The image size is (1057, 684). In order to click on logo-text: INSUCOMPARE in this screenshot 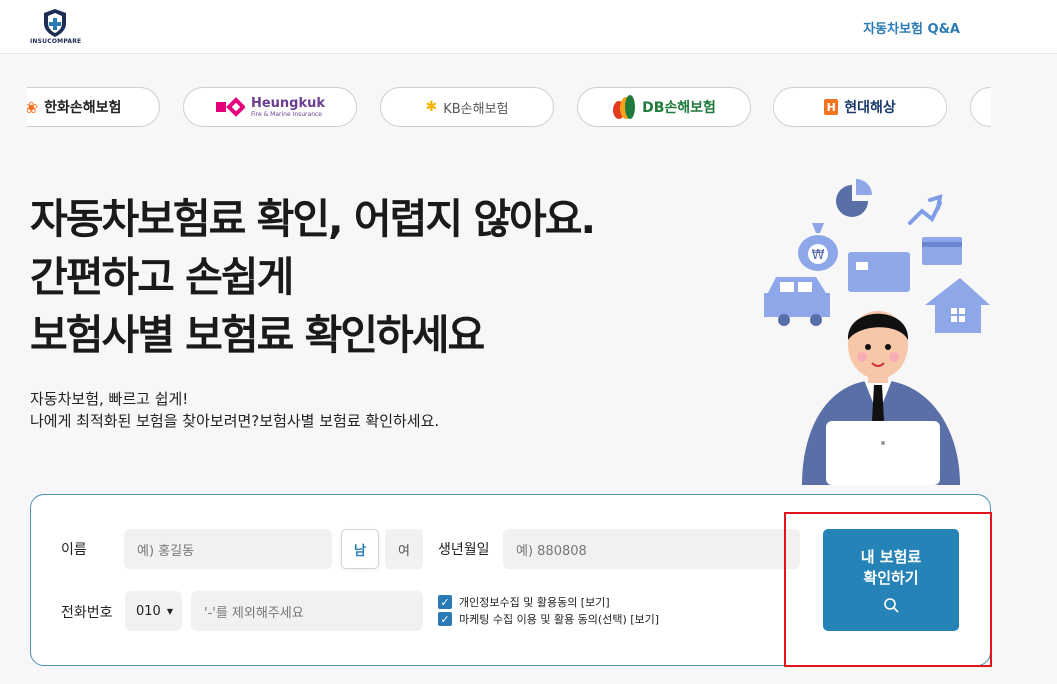, I will do `click(56, 41)`.